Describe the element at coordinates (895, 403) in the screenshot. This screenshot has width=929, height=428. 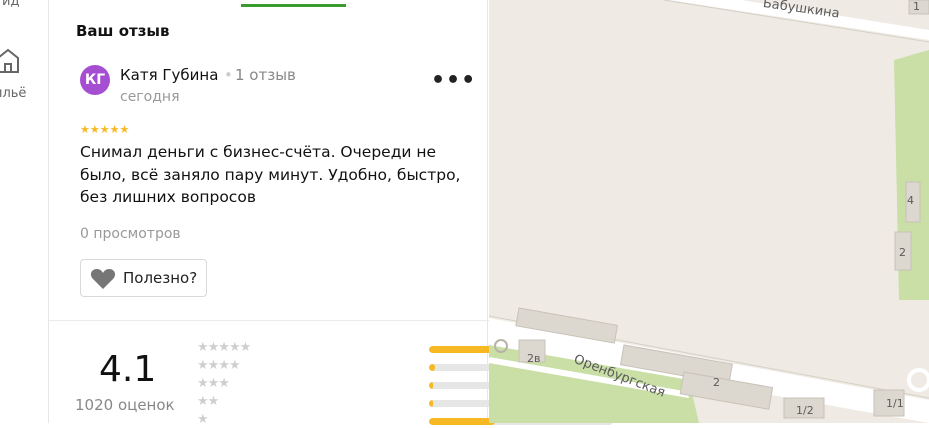
I see `house-number: 1/1` at that location.